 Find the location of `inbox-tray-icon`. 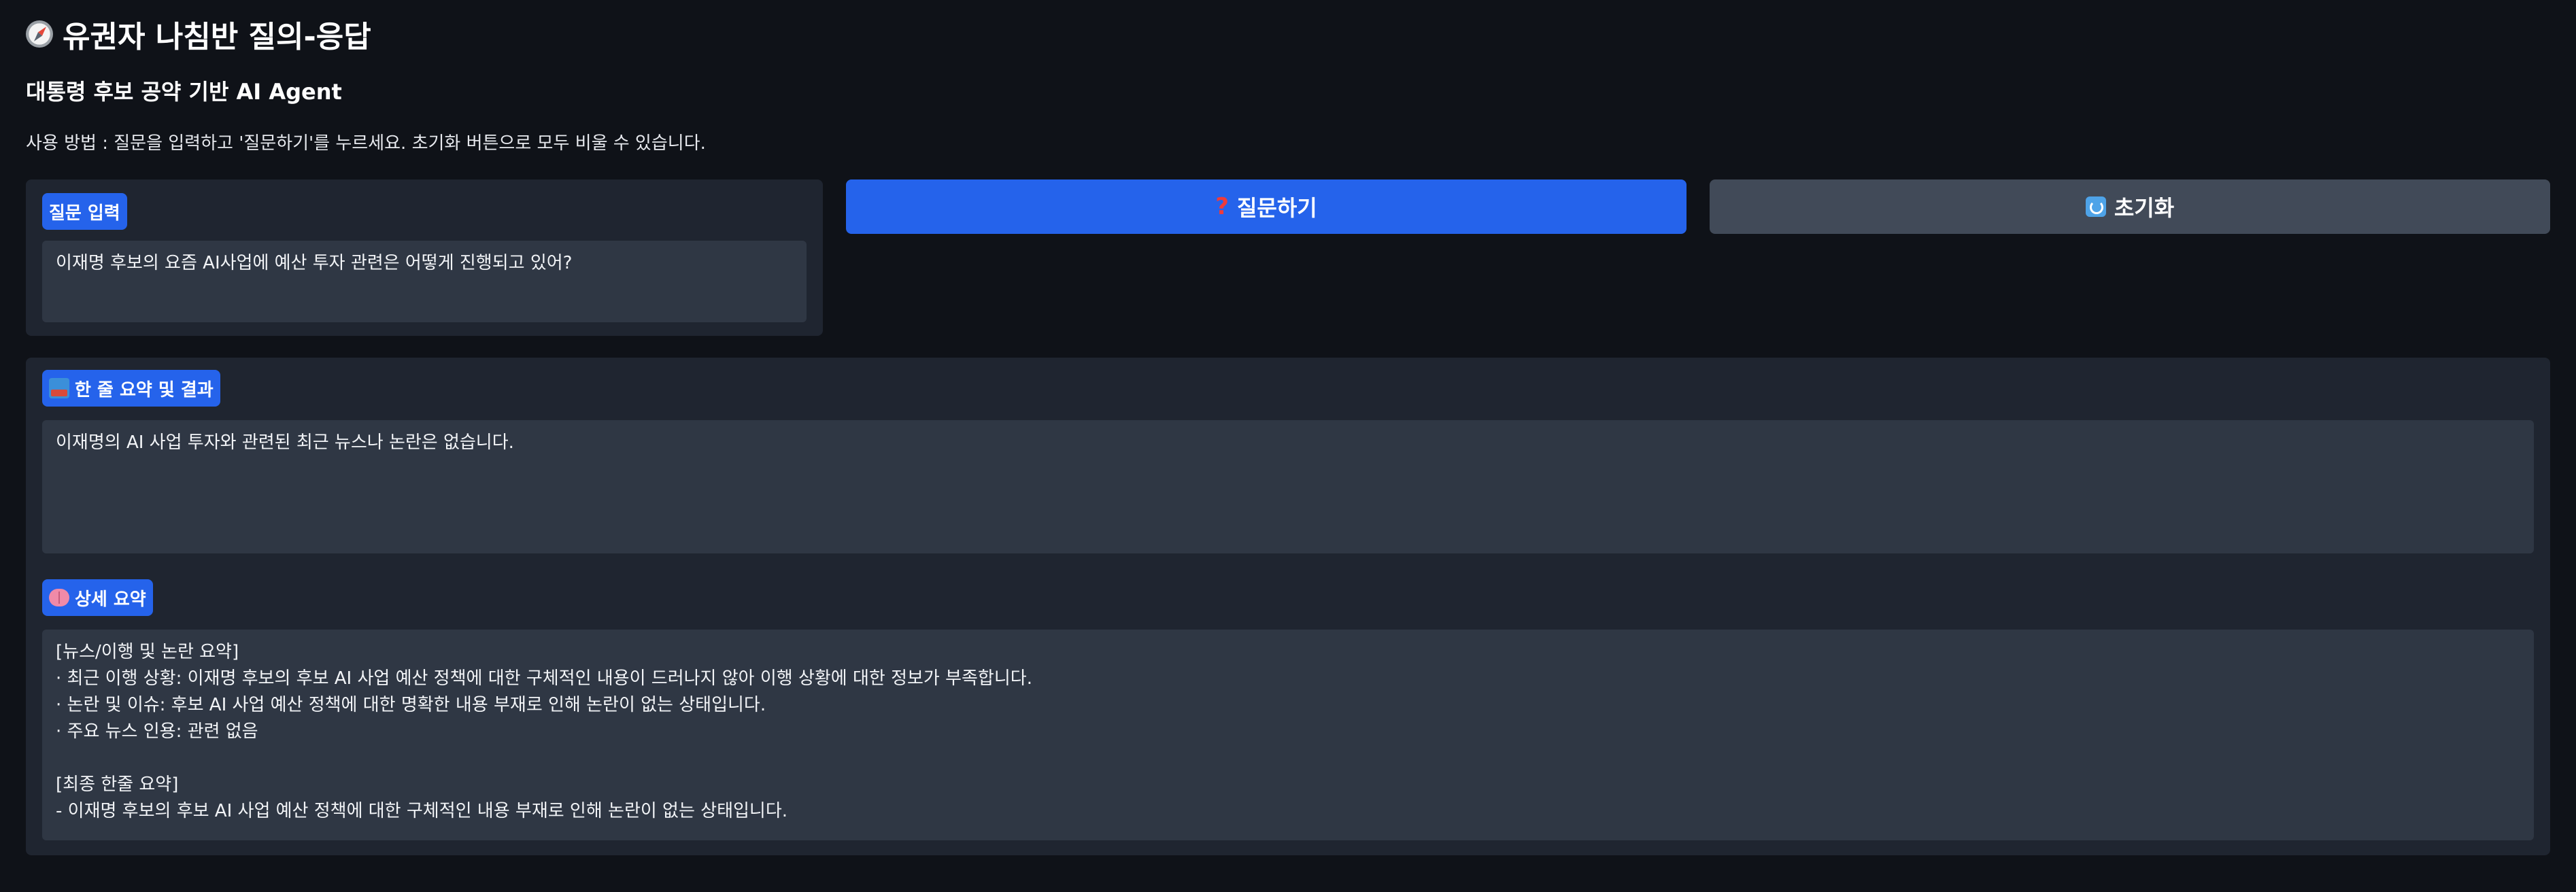

inbox-tray-icon is located at coordinates (59, 388).